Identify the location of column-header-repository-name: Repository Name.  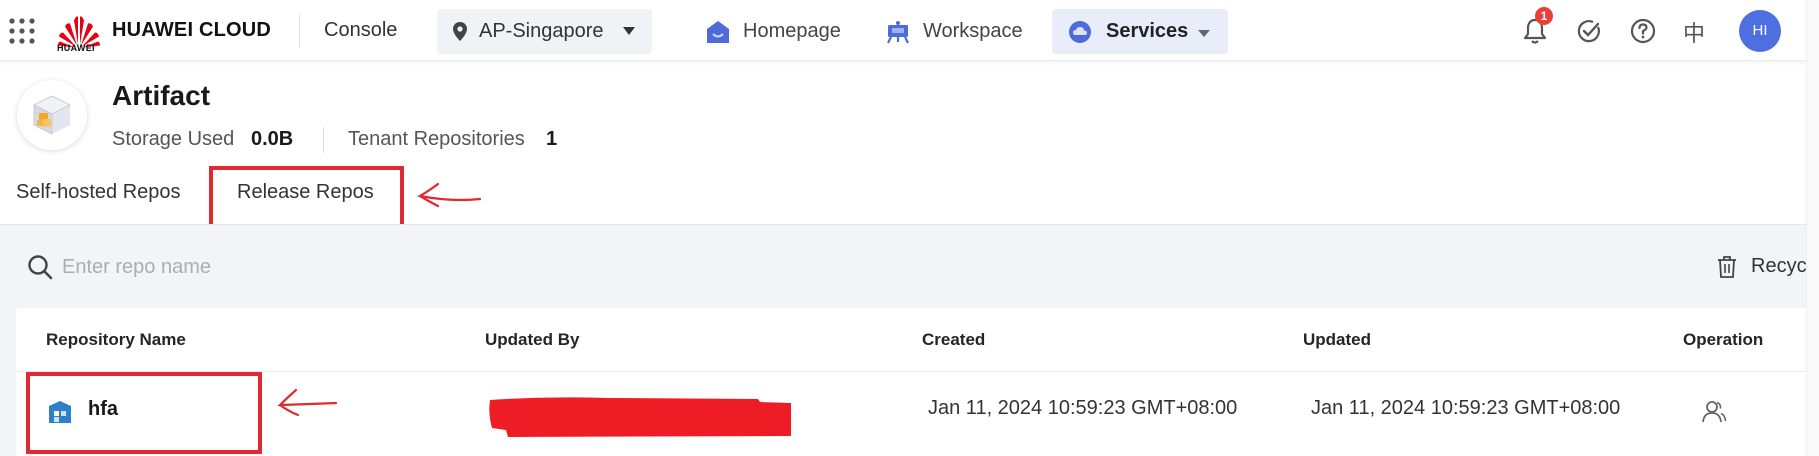
(116, 339).